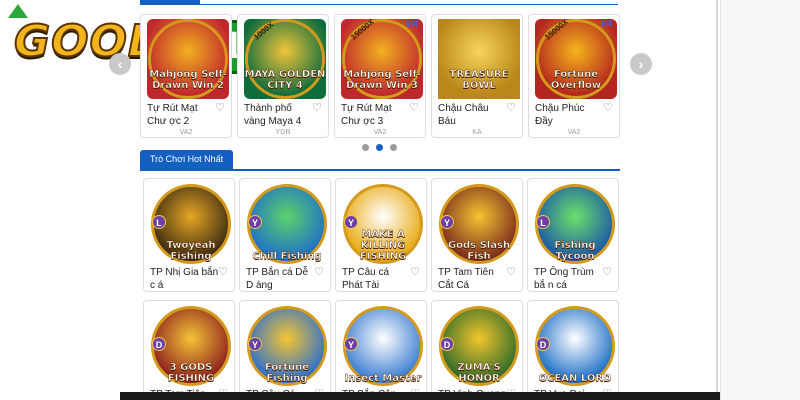  I want to click on section-title: Trò Chơi Hot Nhất, so click(187, 159).